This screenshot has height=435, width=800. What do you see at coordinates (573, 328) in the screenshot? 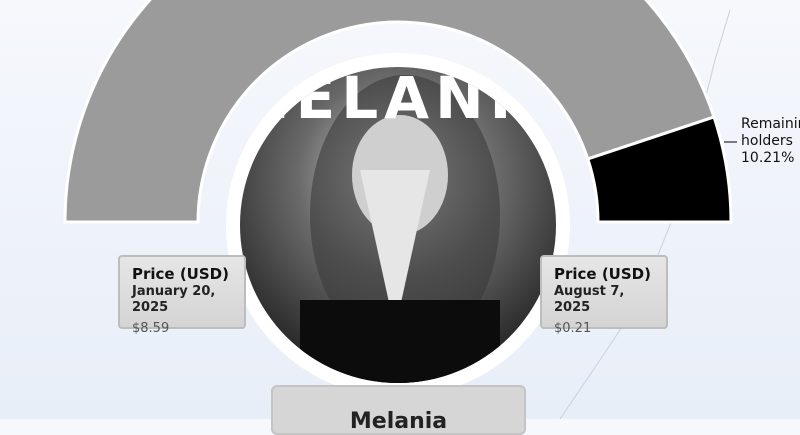
I see `price-card-value: $0.21` at bounding box center [573, 328].